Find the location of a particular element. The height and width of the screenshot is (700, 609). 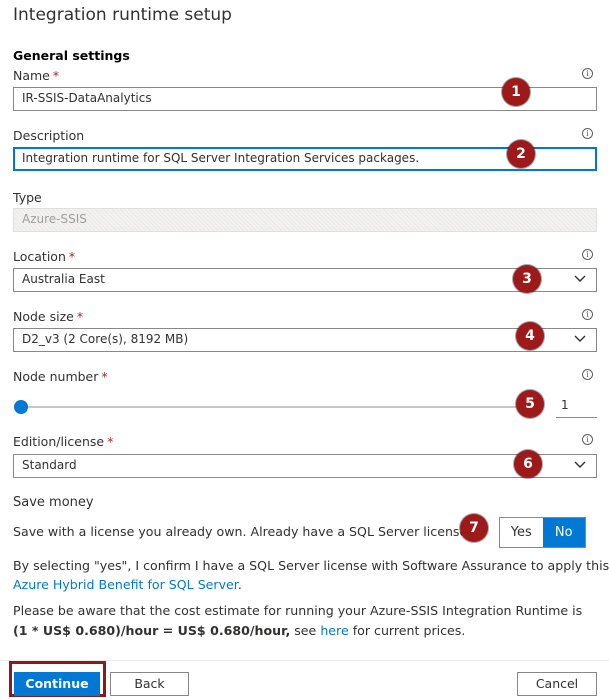

name-label: Name * is located at coordinates (36, 75).